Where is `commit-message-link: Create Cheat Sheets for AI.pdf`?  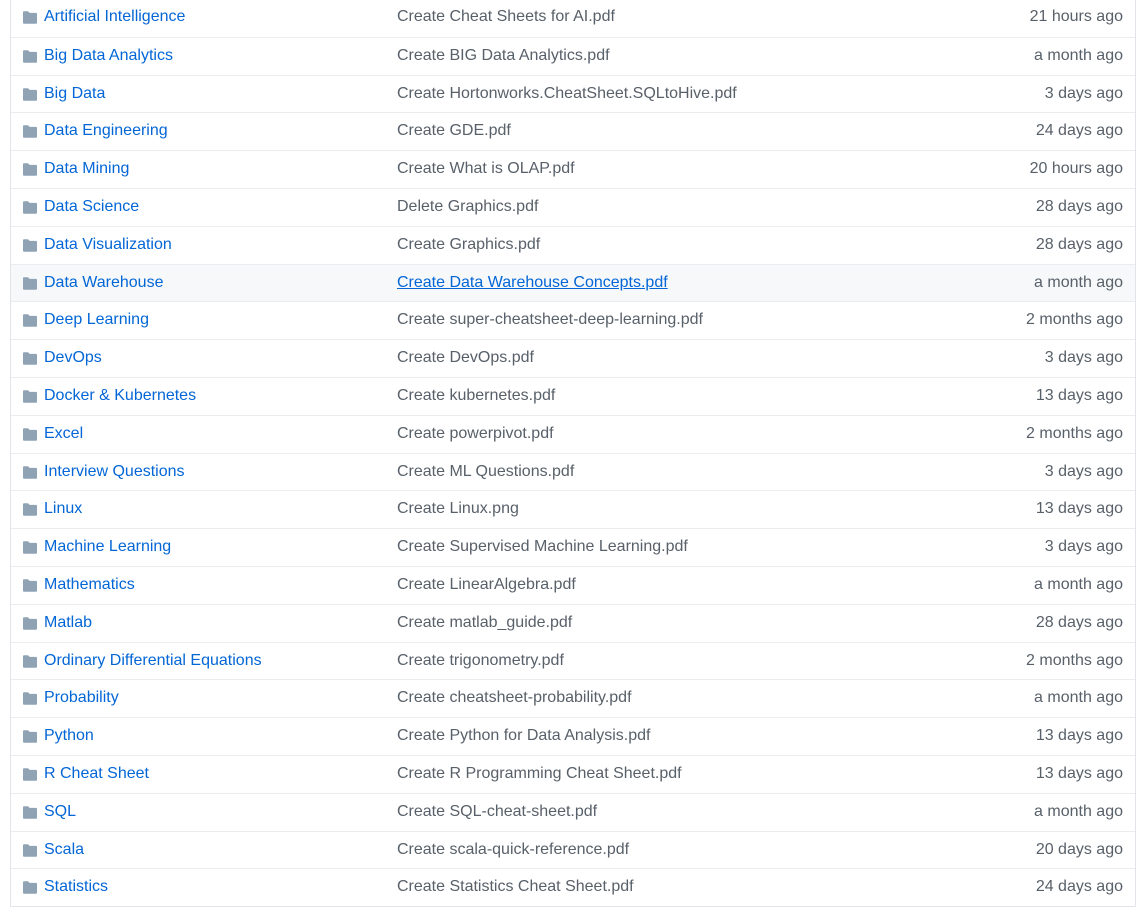 commit-message-link: Create Cheat Sheets for AI.pdf is located at coordinates (506, 17).